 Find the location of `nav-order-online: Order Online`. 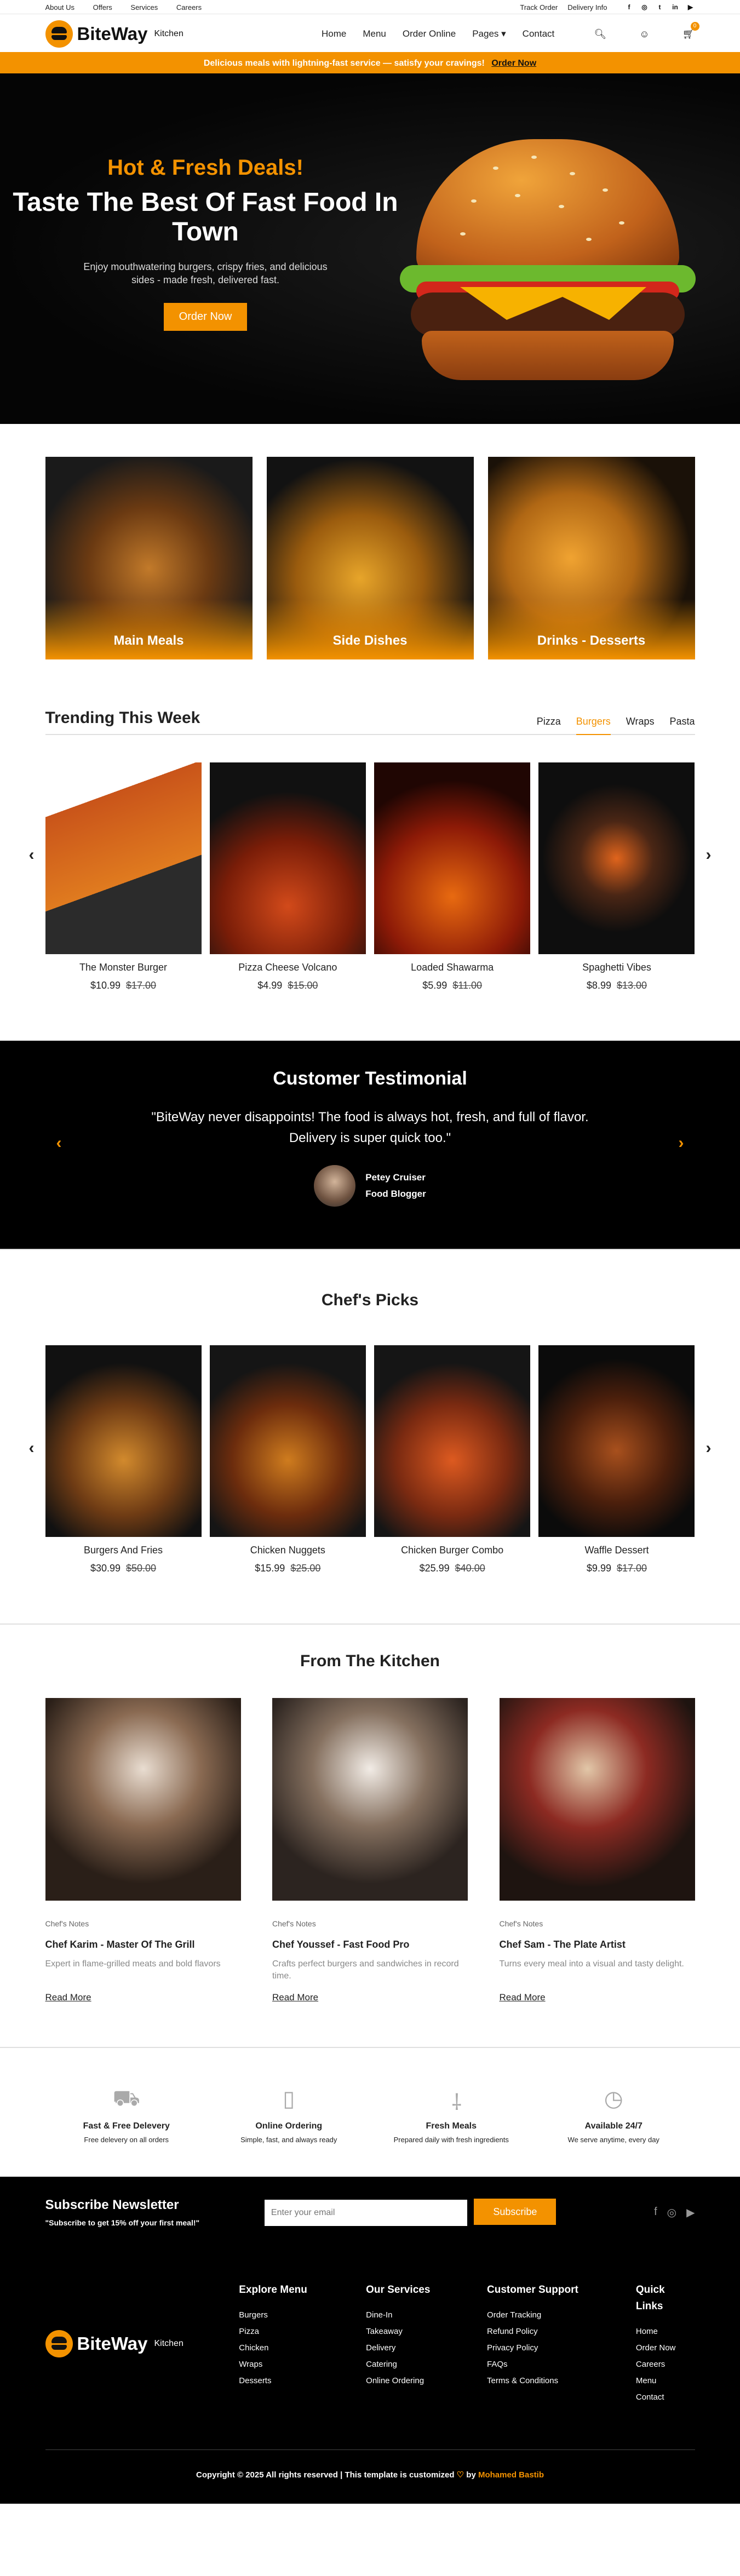

nav-order-online: Order Online is located at coordinates (429, 33).